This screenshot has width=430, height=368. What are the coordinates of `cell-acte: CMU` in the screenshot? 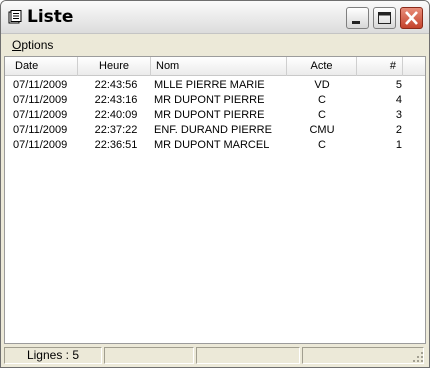 It's located at (322, 130).